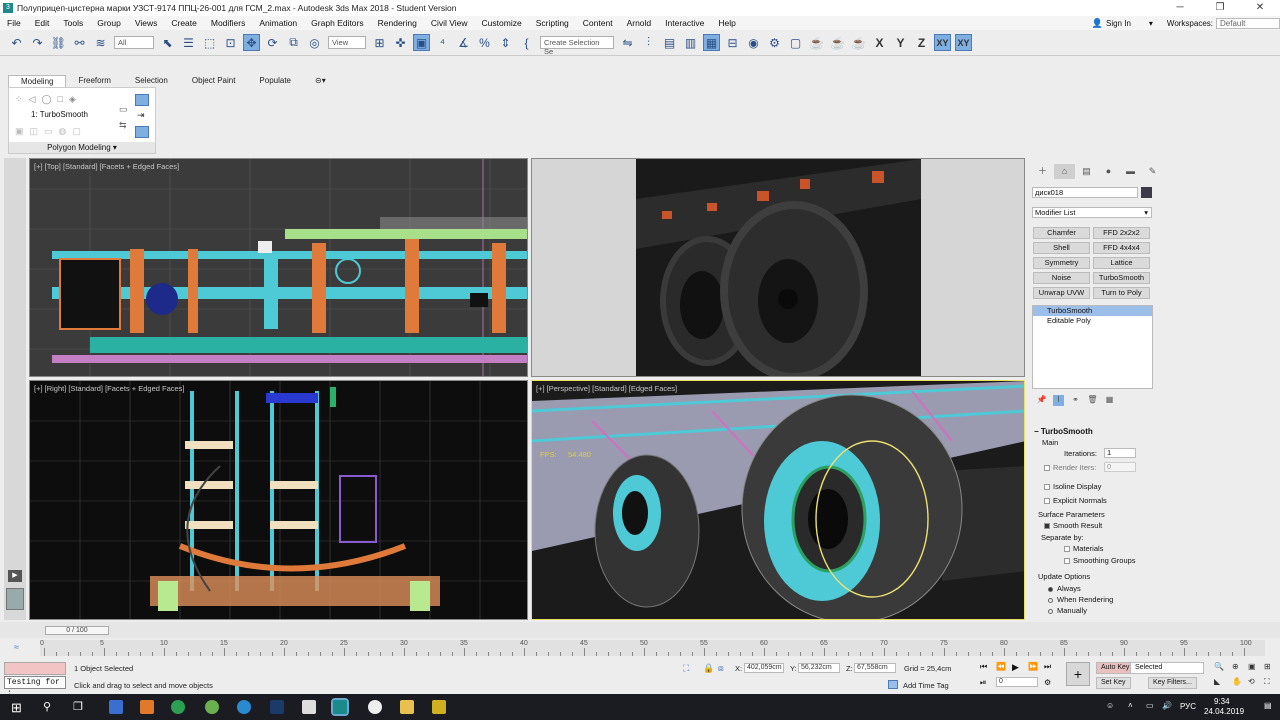 The height and width of the screenshot is (720, 1280). Describe the element at coordinates (1047, 667) in the screenshot. I see `go-to-end-icon: ⏭` at that location.